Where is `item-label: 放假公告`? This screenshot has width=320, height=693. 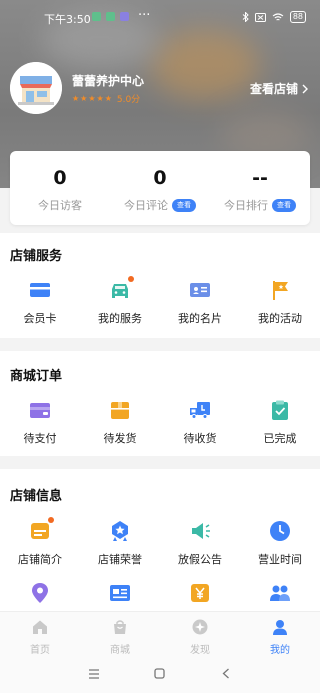 item-label: 放假公告 is located at coordinates (200, 559).